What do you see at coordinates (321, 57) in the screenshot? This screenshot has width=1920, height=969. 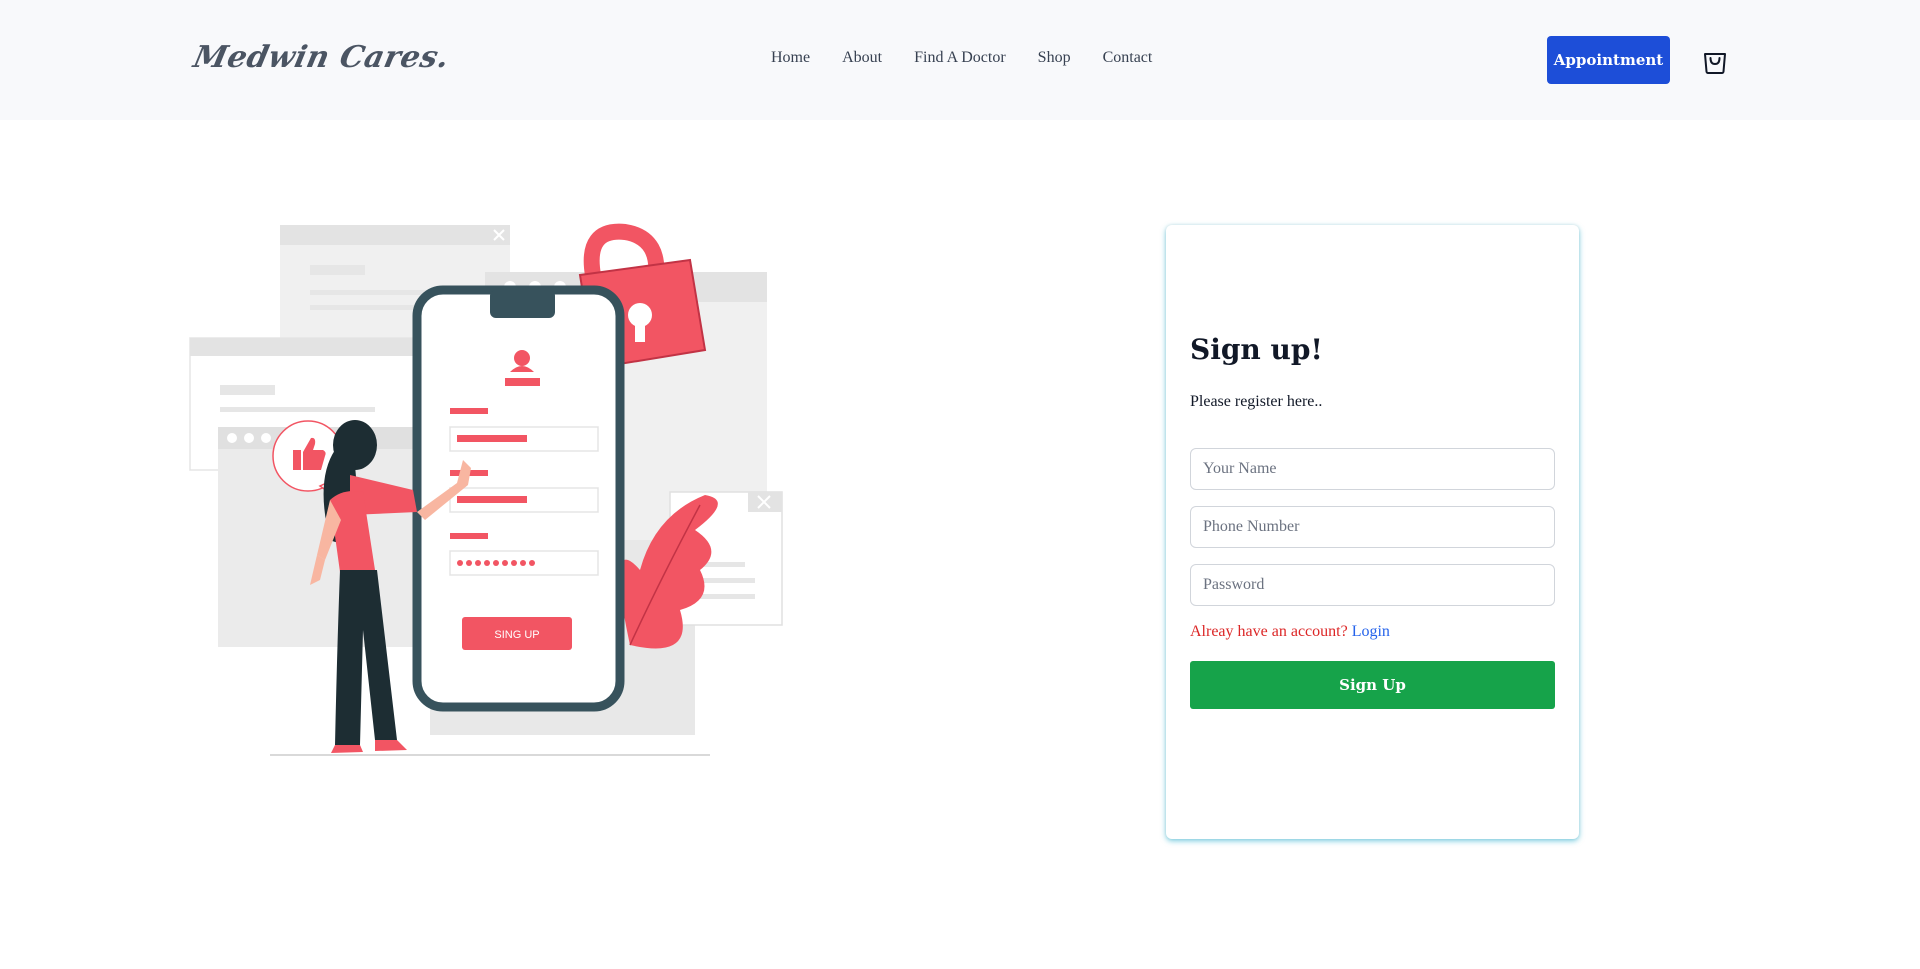 I see `site-logo: Medwin Cares.` at bounding box center [321, 57].